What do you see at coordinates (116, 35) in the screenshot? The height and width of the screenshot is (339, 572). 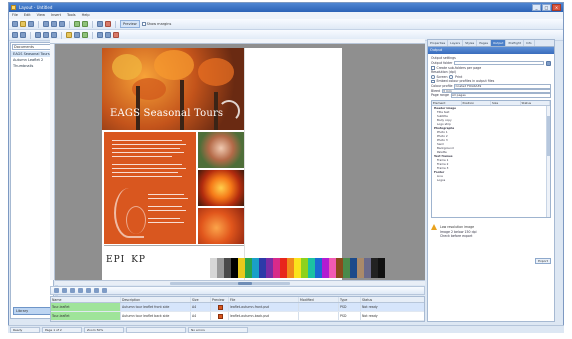 I see `delete-icon` at bounding box center [116, 35].